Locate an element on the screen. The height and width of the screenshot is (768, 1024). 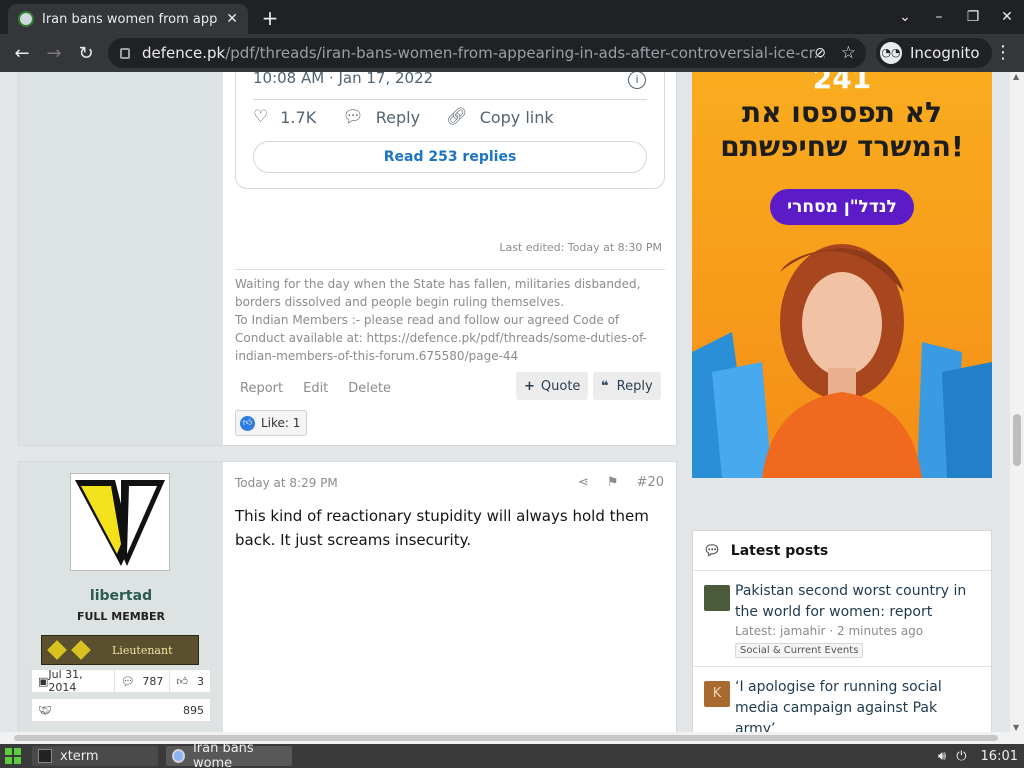
quote-marks-icon: ❝ is located at coordinates (605, 386).